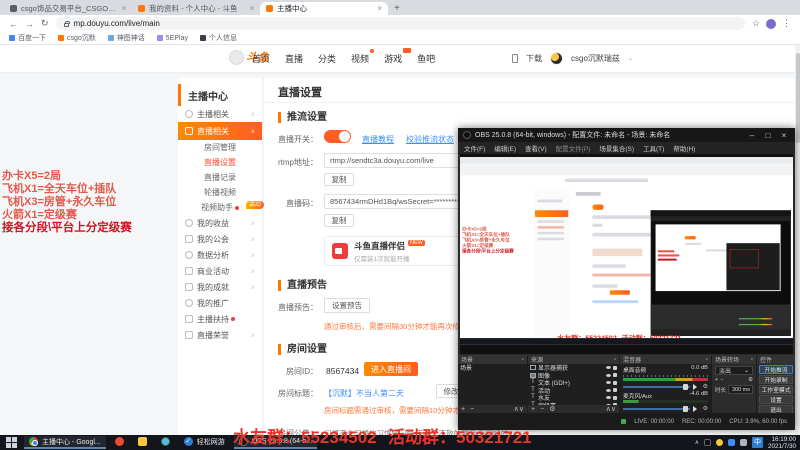 Image resolution: width=800 pixels, height=450 pixels. Describe the element at coordinates (324, 8) in the screenshot. I see `tab-anchor-center: 主播中心 ×` at that location.